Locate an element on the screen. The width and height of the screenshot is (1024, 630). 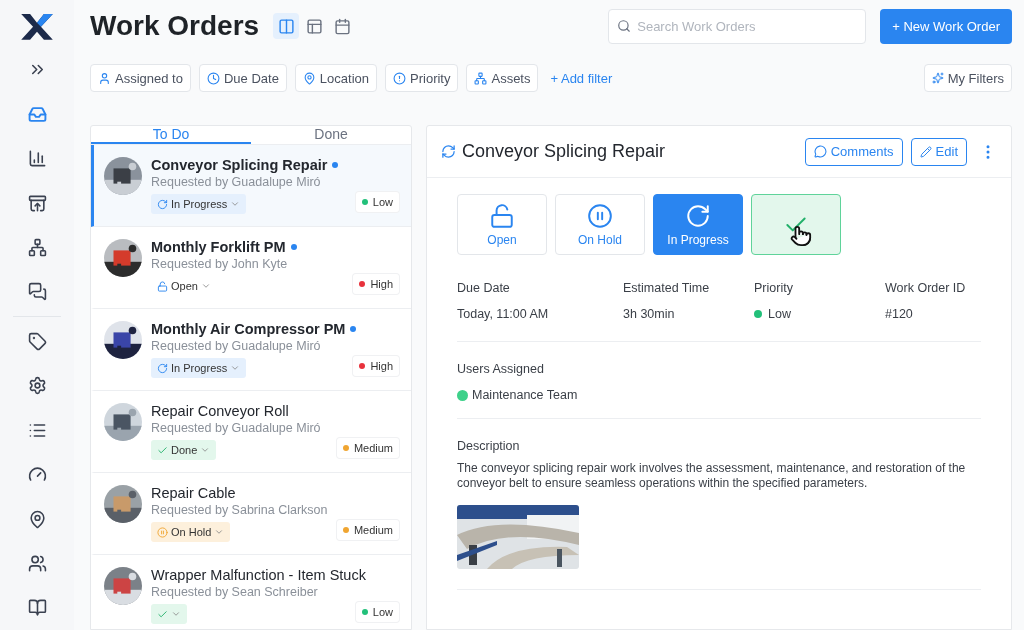
speech-bubble-icon is located at coordinates (820, 151).